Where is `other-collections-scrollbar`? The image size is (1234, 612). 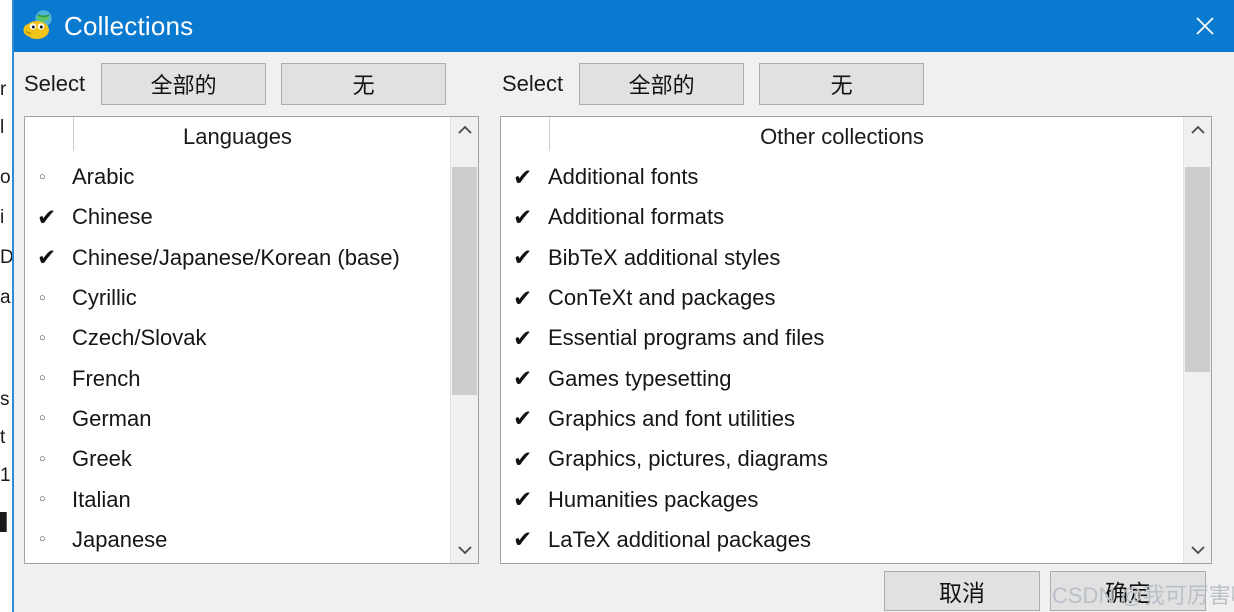 other-collections-scrollbar is located at coordinates (1197, 340).